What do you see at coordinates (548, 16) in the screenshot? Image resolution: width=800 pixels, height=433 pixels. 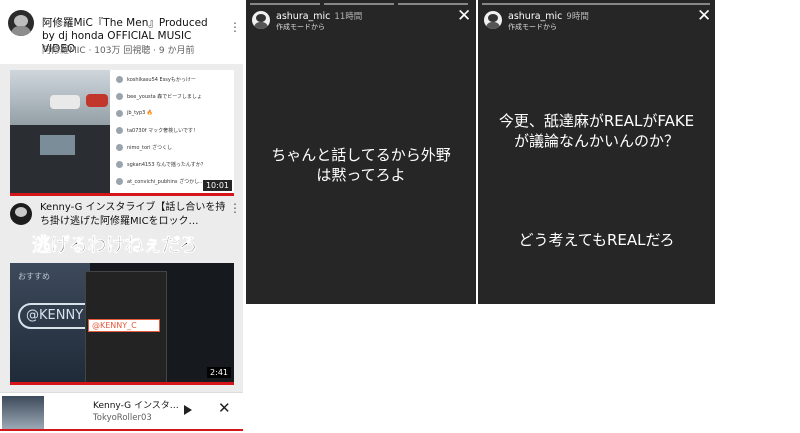 I see `story-username: ashura_mic 9時間` at bounding box center [548, 16].